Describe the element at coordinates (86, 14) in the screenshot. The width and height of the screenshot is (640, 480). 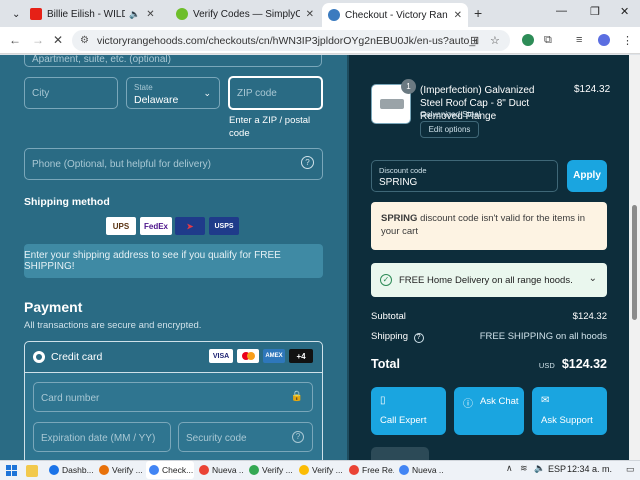
I see `tab-title: Billie Eilish - WILDFLOWER (` at that location.